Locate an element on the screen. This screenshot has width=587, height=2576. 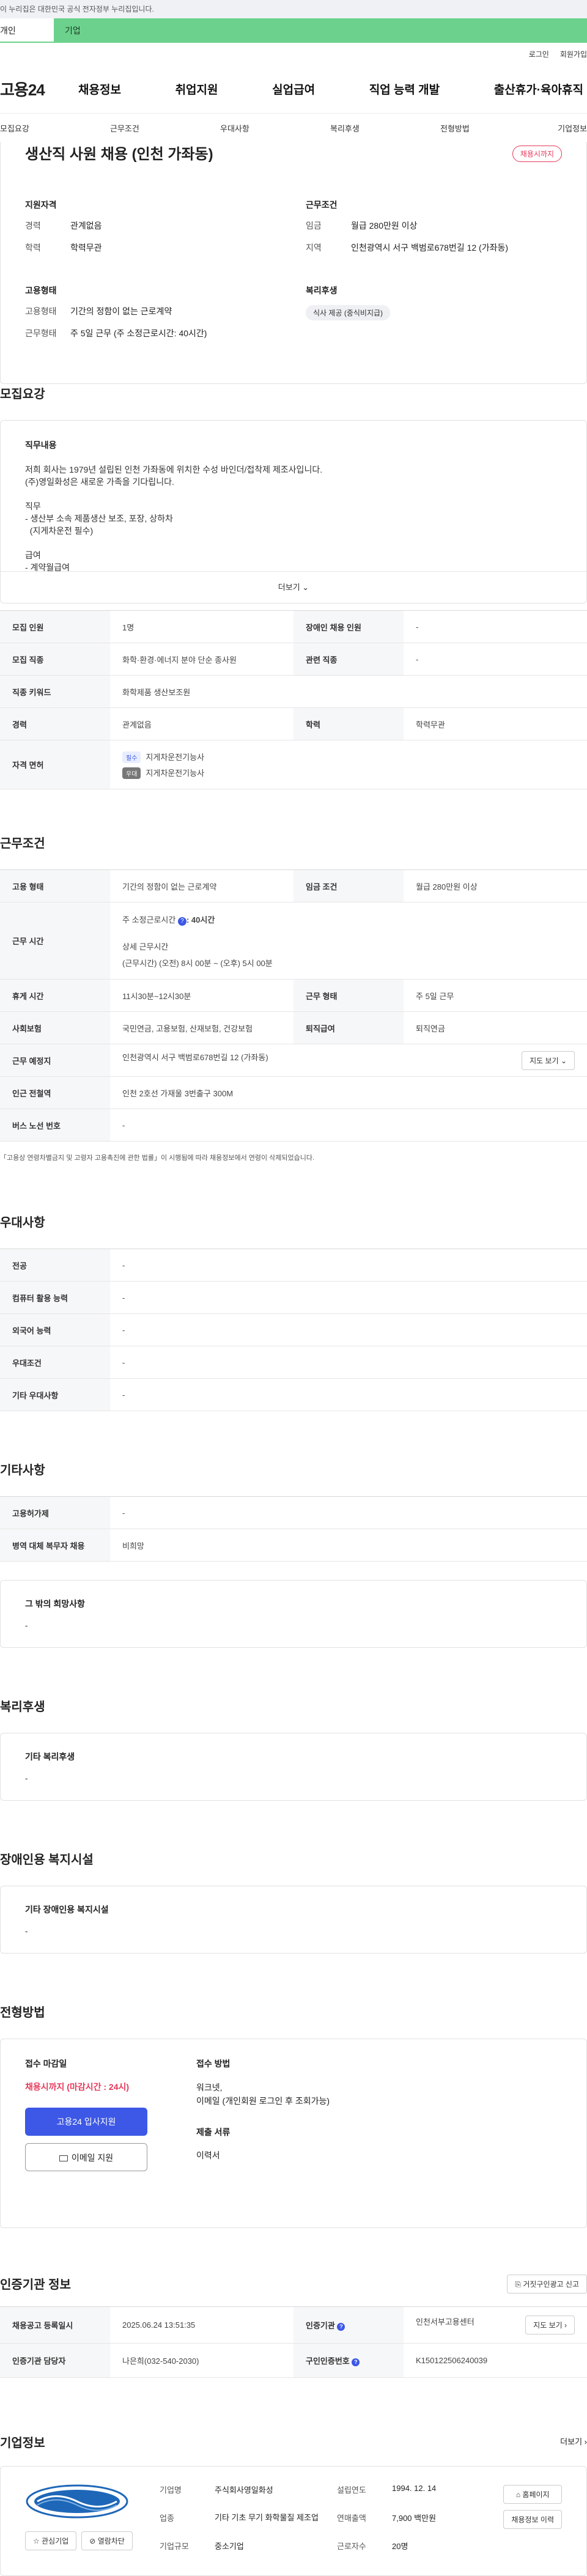
row-header: 우대조건 is located at coordinates (55, 1362).